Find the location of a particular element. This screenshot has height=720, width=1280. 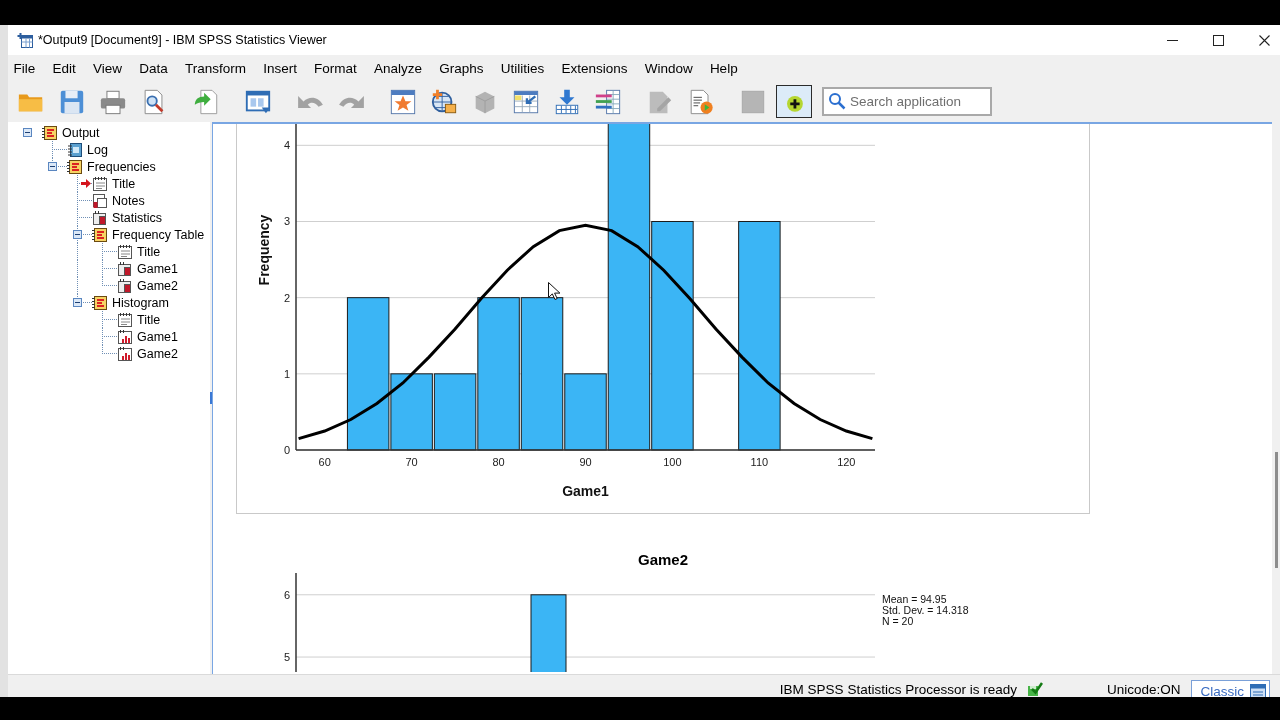

menu-item: Insert is located at coordinates (280, 68).